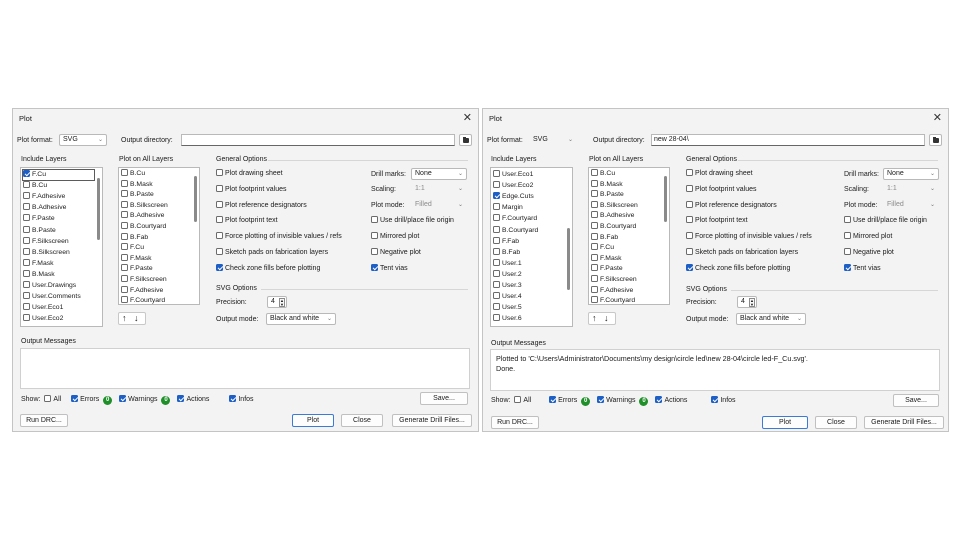 The width and height of the screenshot is (960, 540). What do you see at coordinates (439, 174) in the screenshot?
I see `drill-marks-select: None ⌄` at bounding box center [439, 174].